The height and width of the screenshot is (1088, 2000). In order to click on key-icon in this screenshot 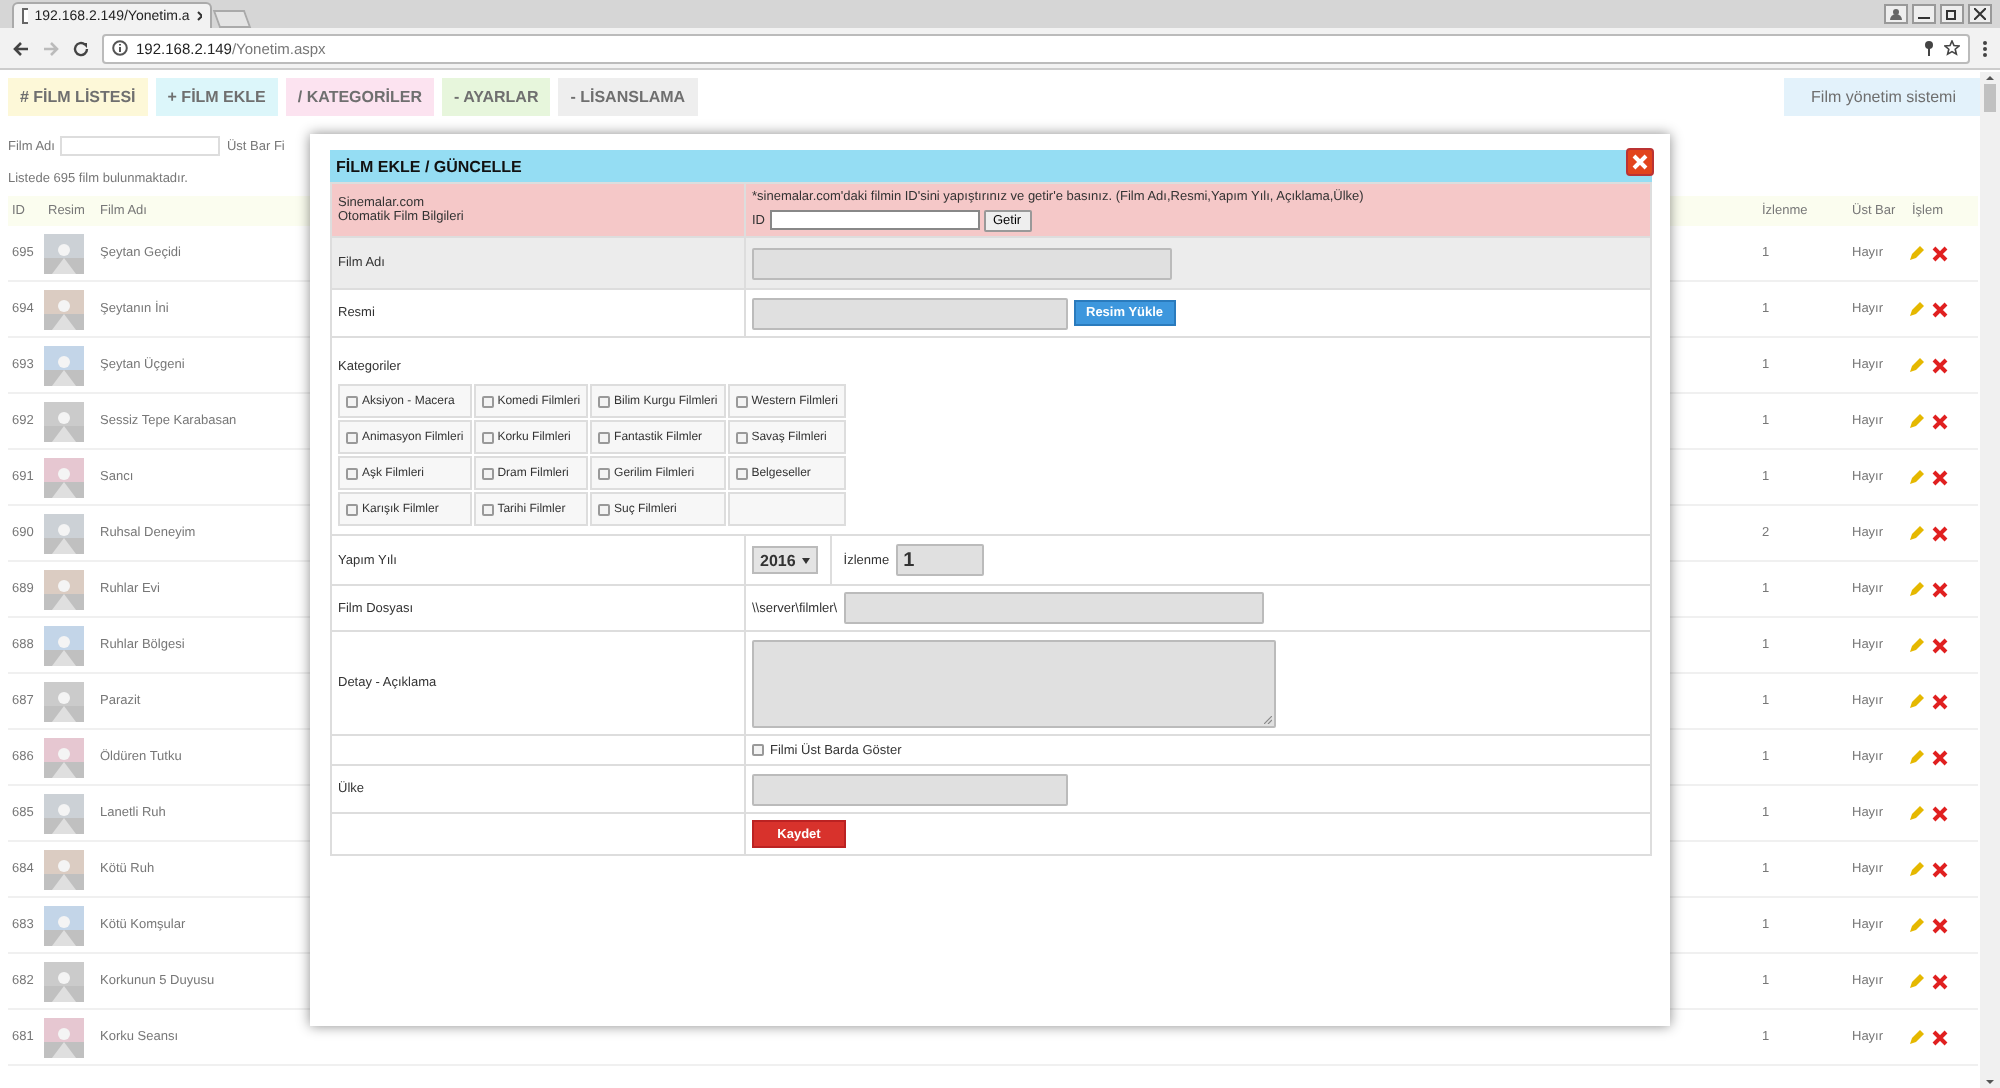, I will do `click(1929, 48)`.